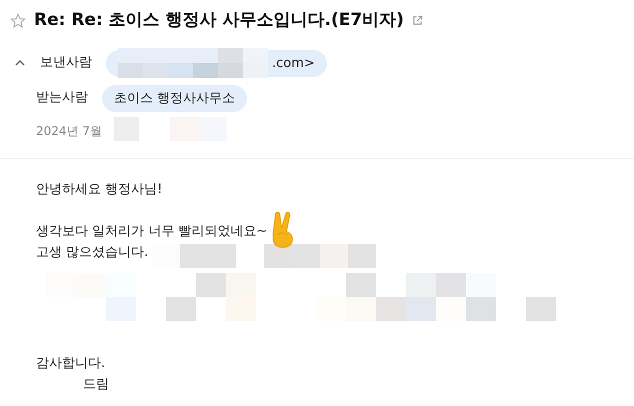  What do you see at coordinates (62, 98) in the screenshot?
I see `recipient-label: 받는사람` at bounding box center [62, 98].